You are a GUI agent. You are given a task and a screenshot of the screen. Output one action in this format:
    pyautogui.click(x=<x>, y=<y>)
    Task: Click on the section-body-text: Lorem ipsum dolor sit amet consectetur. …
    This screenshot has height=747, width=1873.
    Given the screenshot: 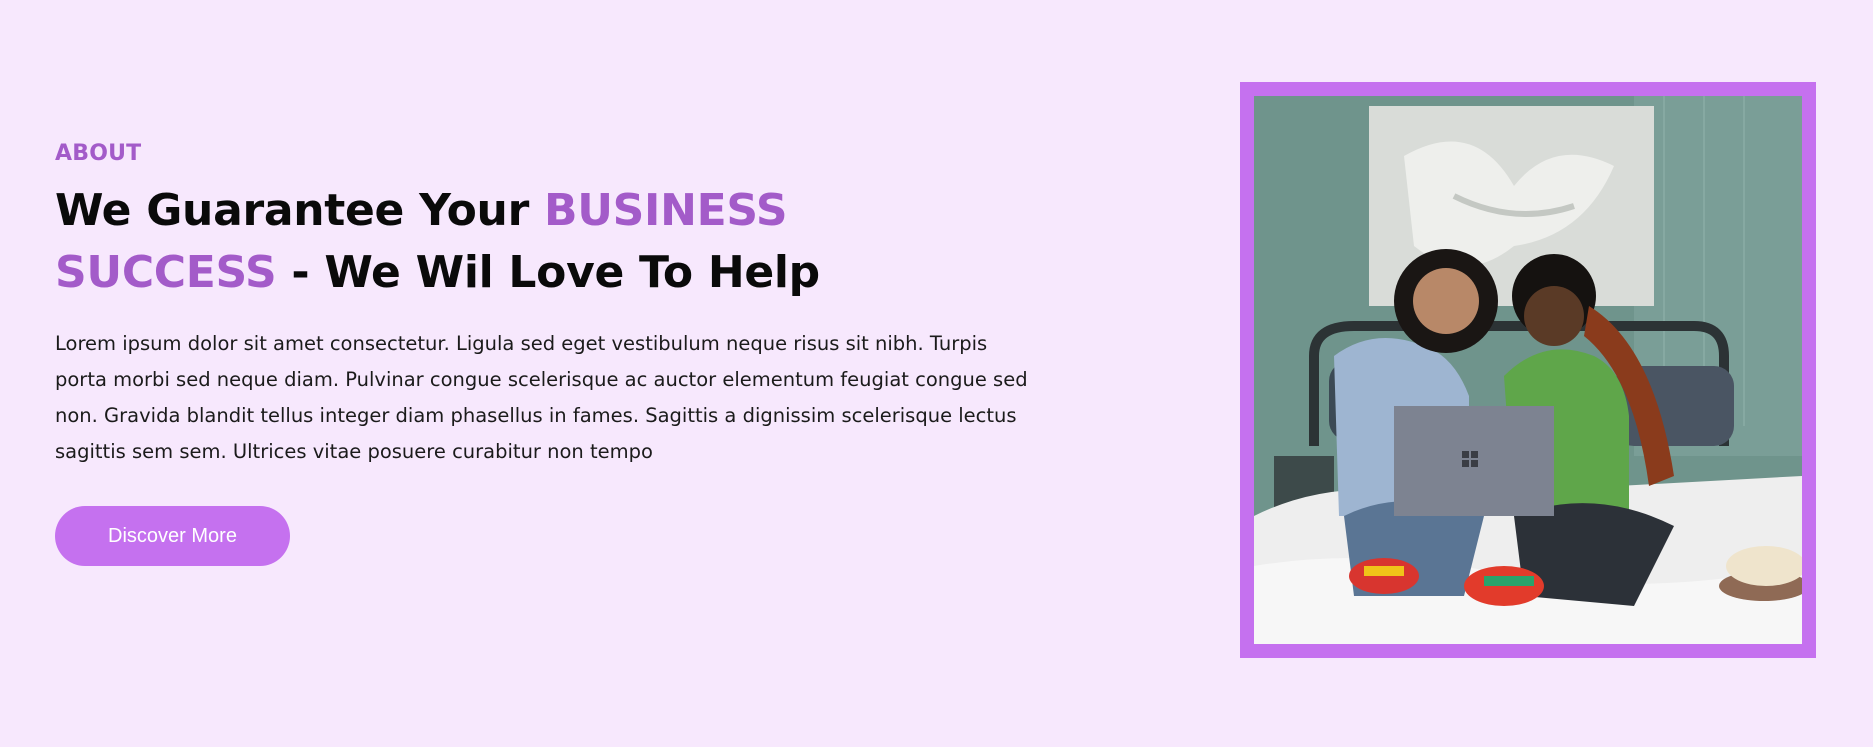 What is the action you would take?
    pyautogui.click(x=541, y=397)
    